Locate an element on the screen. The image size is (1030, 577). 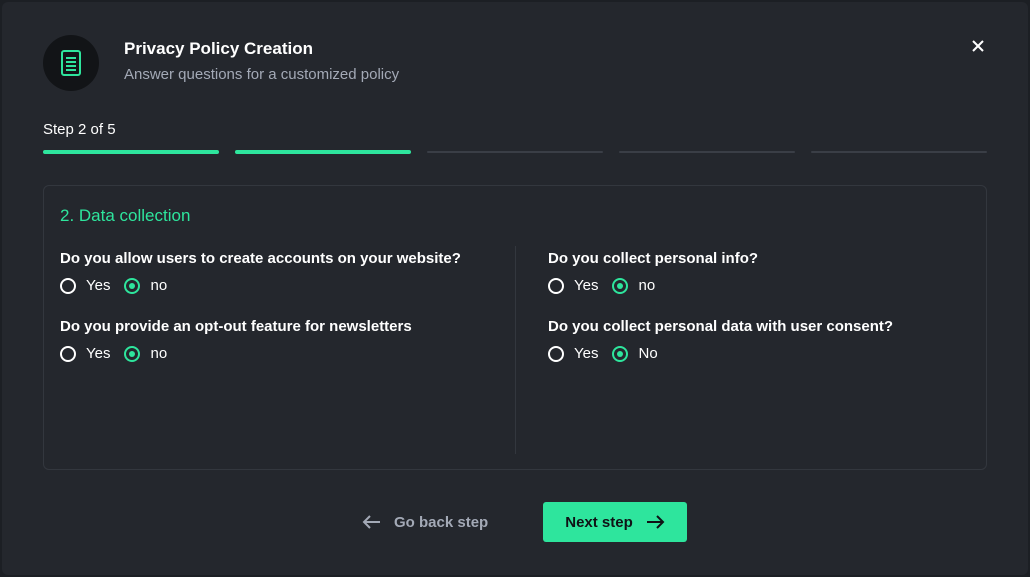
modal-title: Privacy Policy Creation is located at coordinates (218, 48).